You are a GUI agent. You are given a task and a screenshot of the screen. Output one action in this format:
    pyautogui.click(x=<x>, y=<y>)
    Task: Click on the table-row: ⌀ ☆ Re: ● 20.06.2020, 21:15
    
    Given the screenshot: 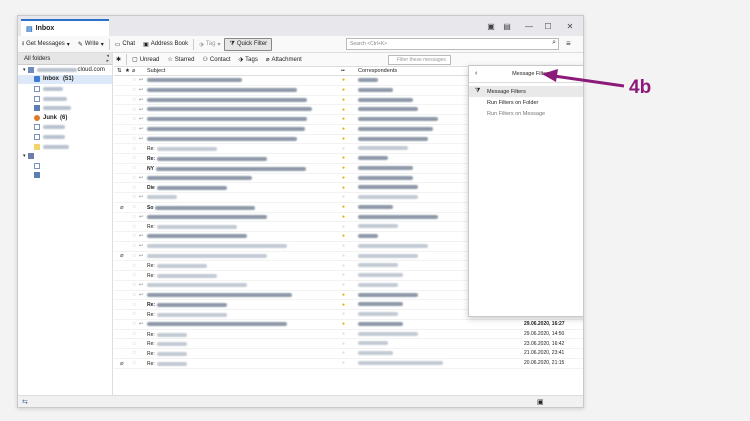 What is the action you would take?
    pyautogui.click(x=348, y=364)
    